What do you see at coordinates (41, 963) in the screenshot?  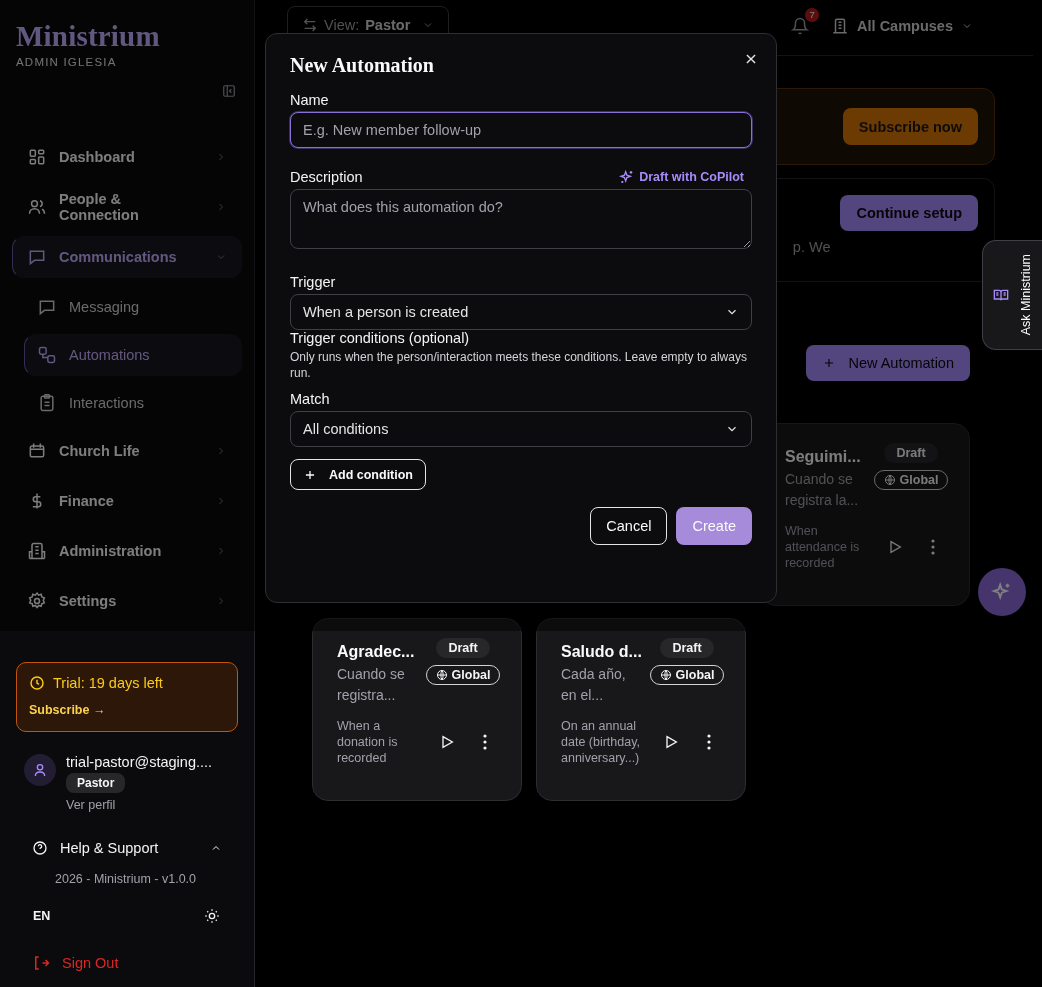 I see `sign-out-icon` at bounding box center [41, 963].